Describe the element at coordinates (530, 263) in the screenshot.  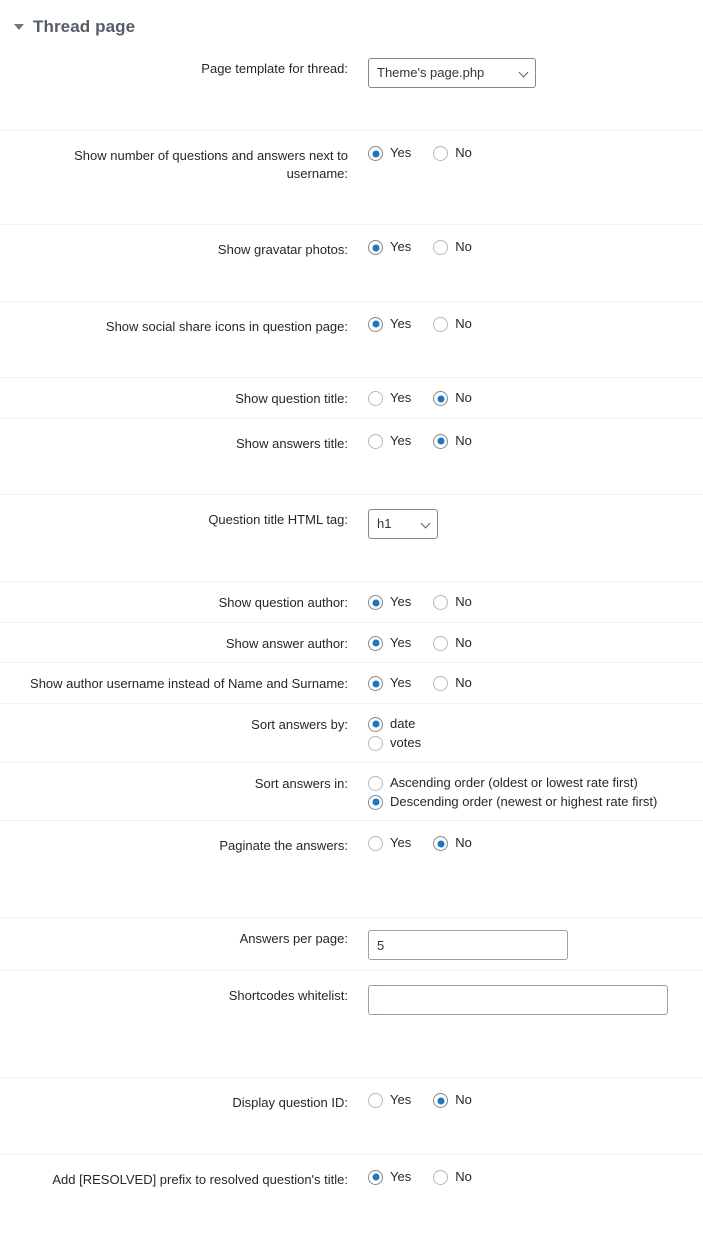
I see `control-show-gravatar: Yes No` at that location.